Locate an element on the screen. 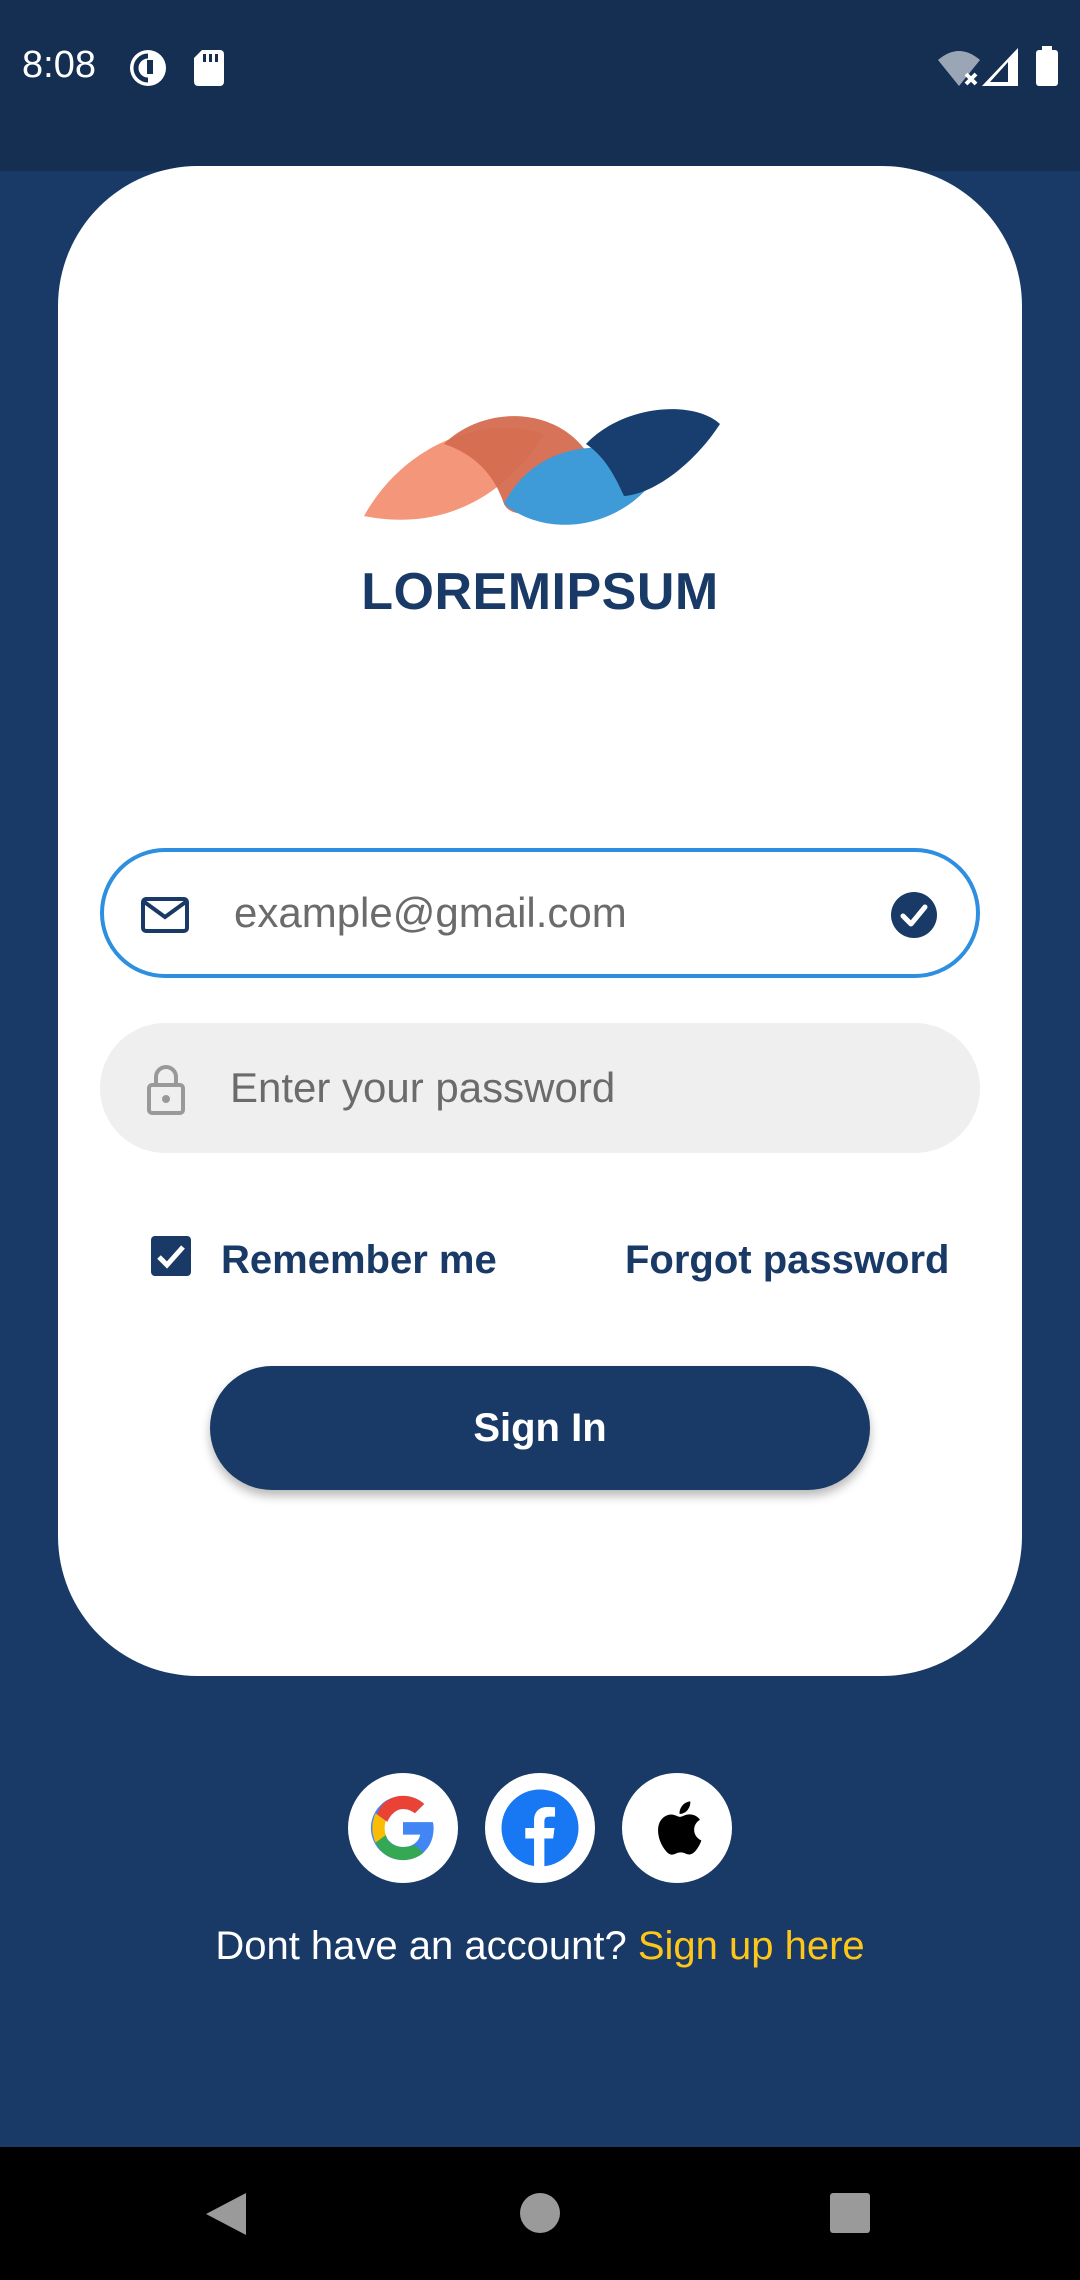 This screenshot has width=1080, height=2280. facebook-icon is located at coordinates (540, 1828).